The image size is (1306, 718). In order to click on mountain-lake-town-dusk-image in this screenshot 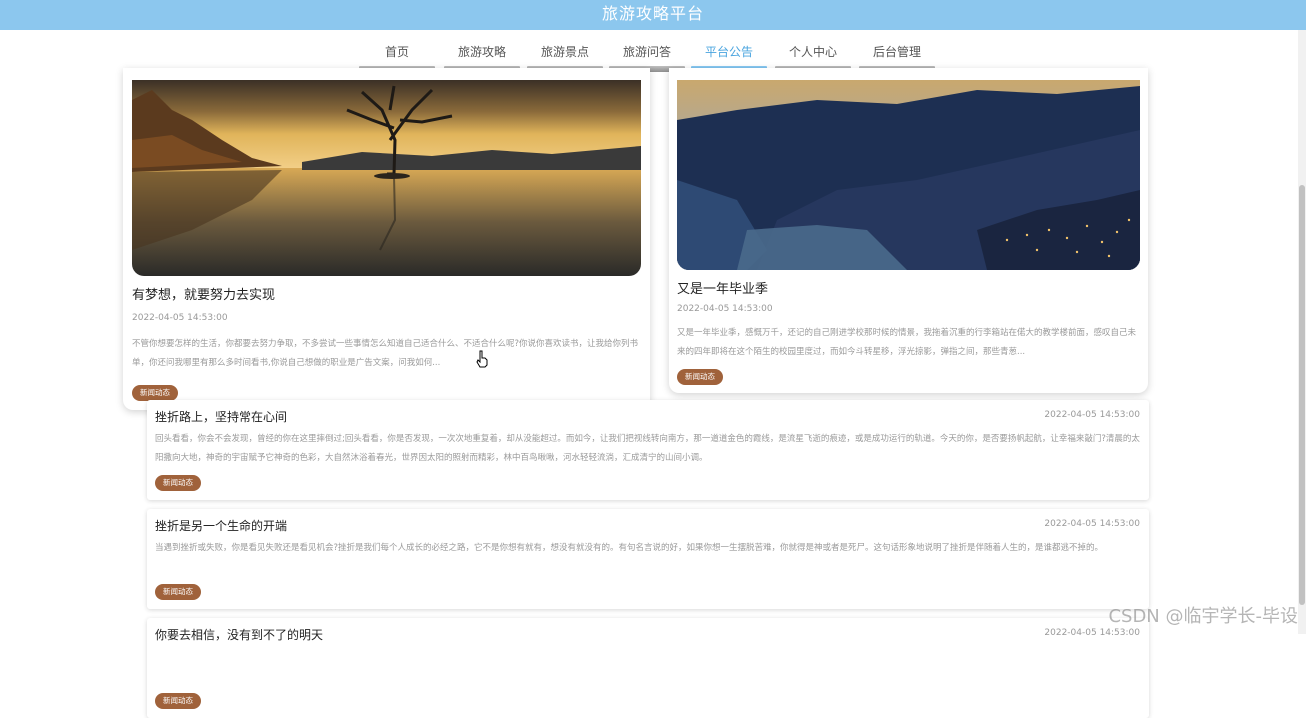, I will do `click(908, 175)`.